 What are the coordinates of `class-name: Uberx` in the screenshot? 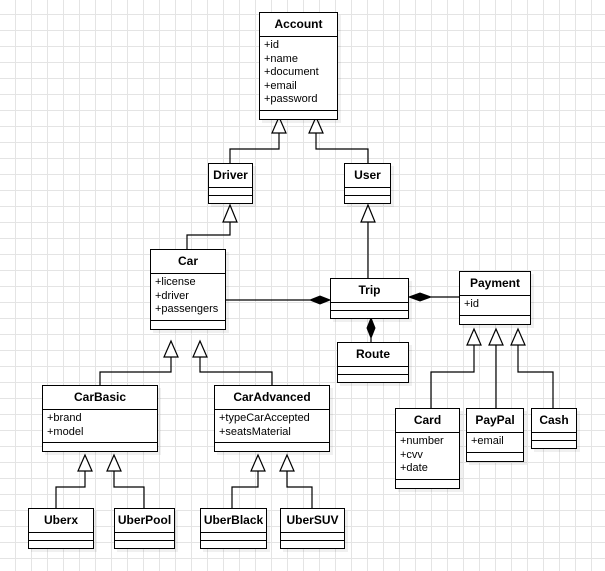 It's located at (61, 521).